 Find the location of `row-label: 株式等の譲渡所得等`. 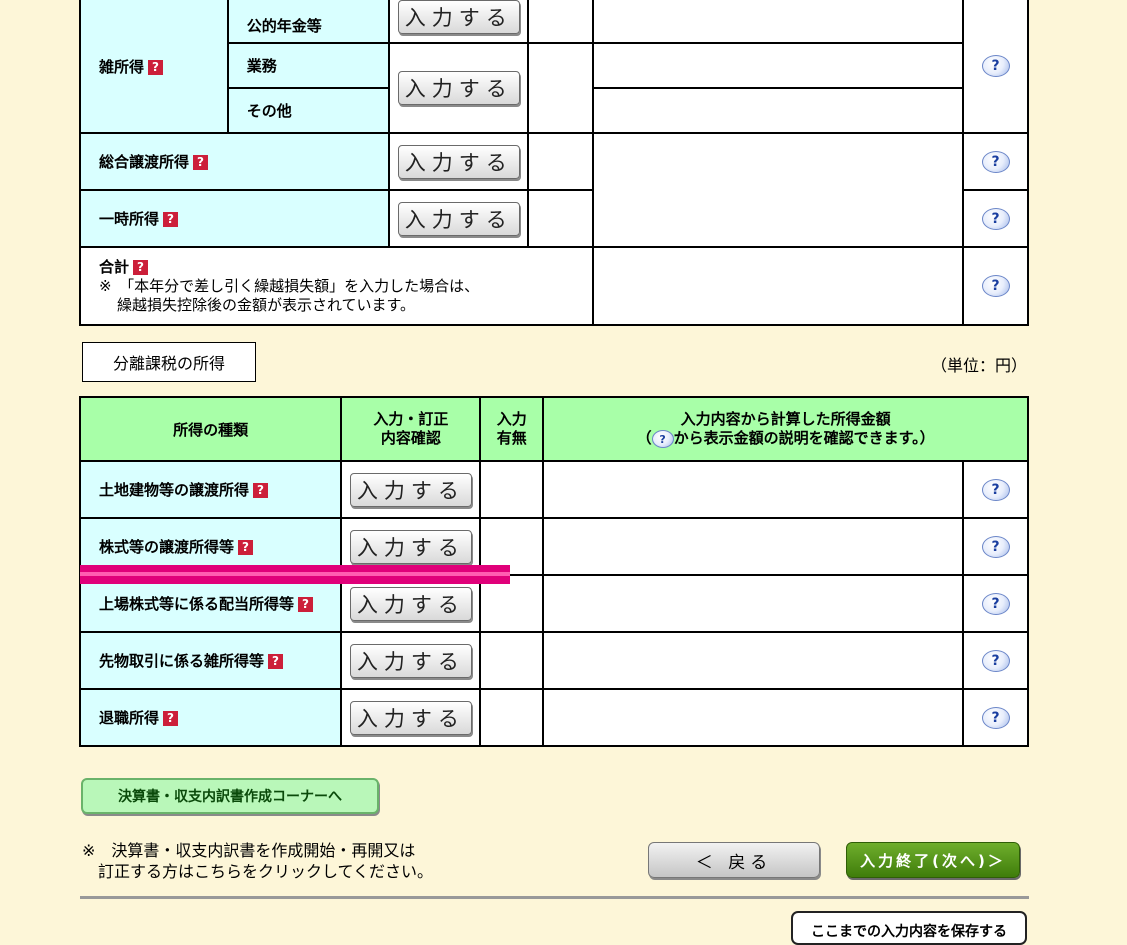

row-label: 株式等の譲渡所得等 is located at coordinates (167, 547).